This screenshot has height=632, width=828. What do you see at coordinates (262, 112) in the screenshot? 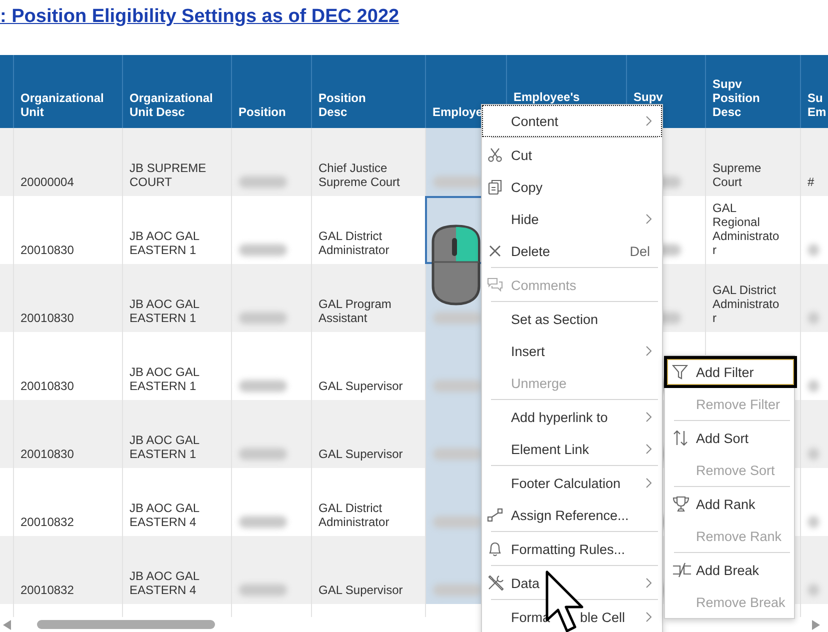
I see `column-header-label: Position` at bounding box center [262, 112].